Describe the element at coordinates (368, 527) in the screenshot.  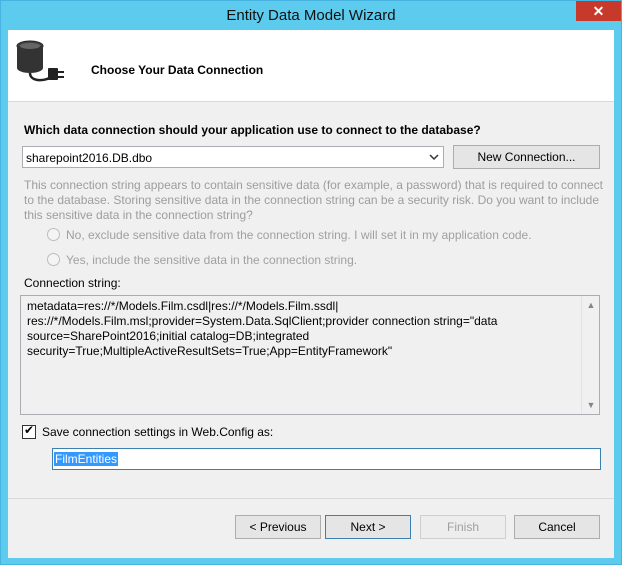
I see `next-button: Next >` at that location.